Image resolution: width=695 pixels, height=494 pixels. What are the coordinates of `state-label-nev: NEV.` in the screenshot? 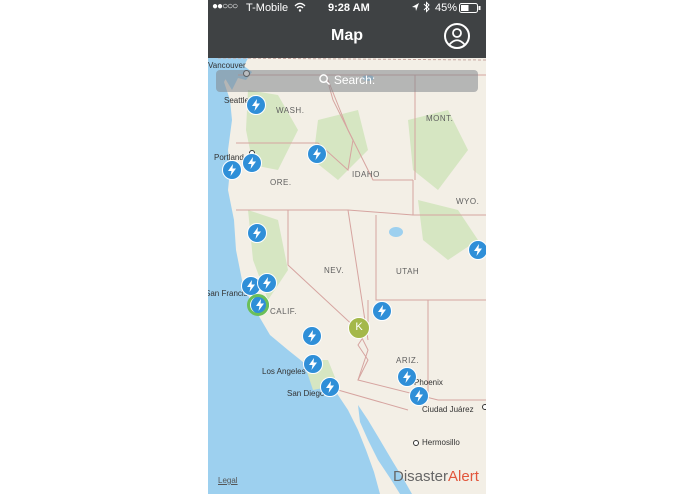 It's located at (334, 270).